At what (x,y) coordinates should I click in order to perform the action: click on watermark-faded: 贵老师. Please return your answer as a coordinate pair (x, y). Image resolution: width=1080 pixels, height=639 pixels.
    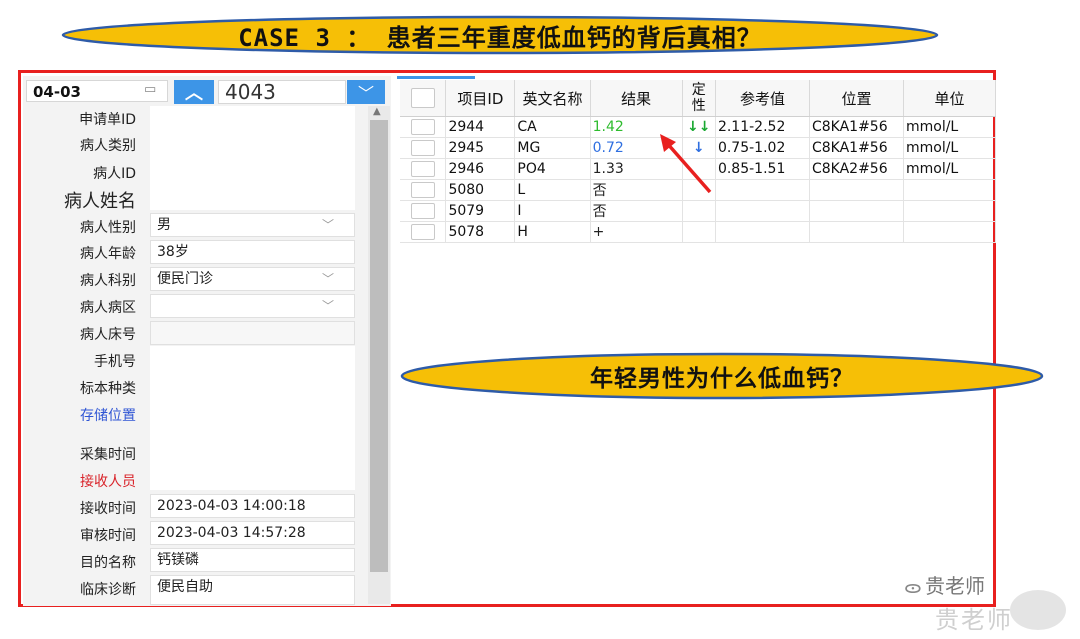
    Looking at the image, I should click on (974, 620).